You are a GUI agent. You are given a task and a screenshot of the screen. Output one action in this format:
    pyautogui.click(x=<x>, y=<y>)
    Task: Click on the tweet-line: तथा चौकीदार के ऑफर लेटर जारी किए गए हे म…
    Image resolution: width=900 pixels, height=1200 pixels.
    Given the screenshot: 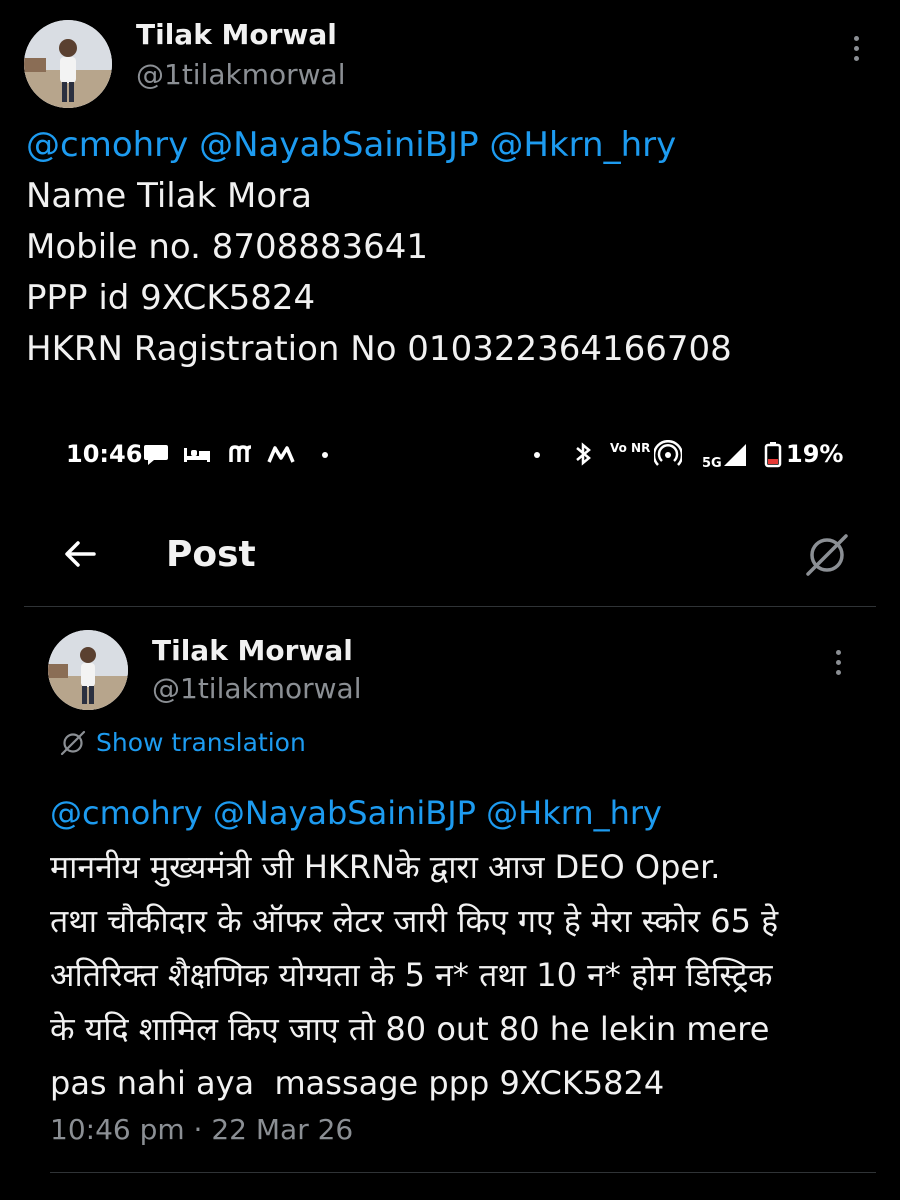 What is the action you would take?
    pyautogui.click(x=414, y=921)
    